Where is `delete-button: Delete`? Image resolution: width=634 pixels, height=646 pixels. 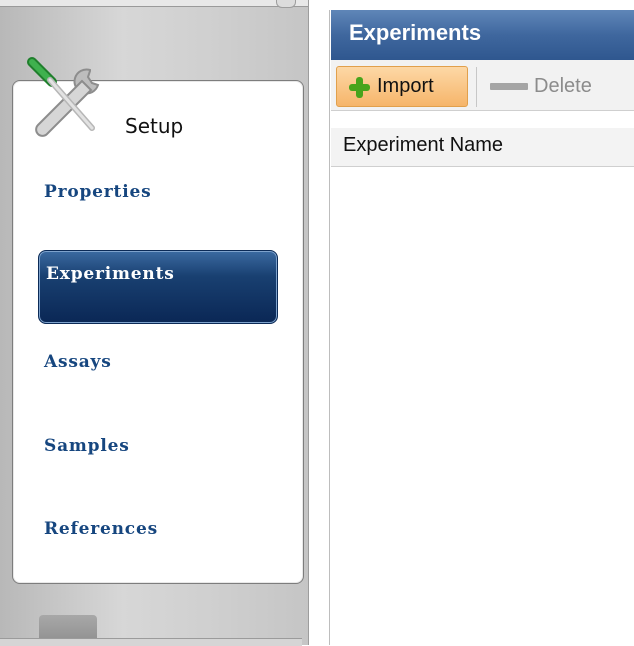 delete-button: Delete is located at coordinates (541, 86).